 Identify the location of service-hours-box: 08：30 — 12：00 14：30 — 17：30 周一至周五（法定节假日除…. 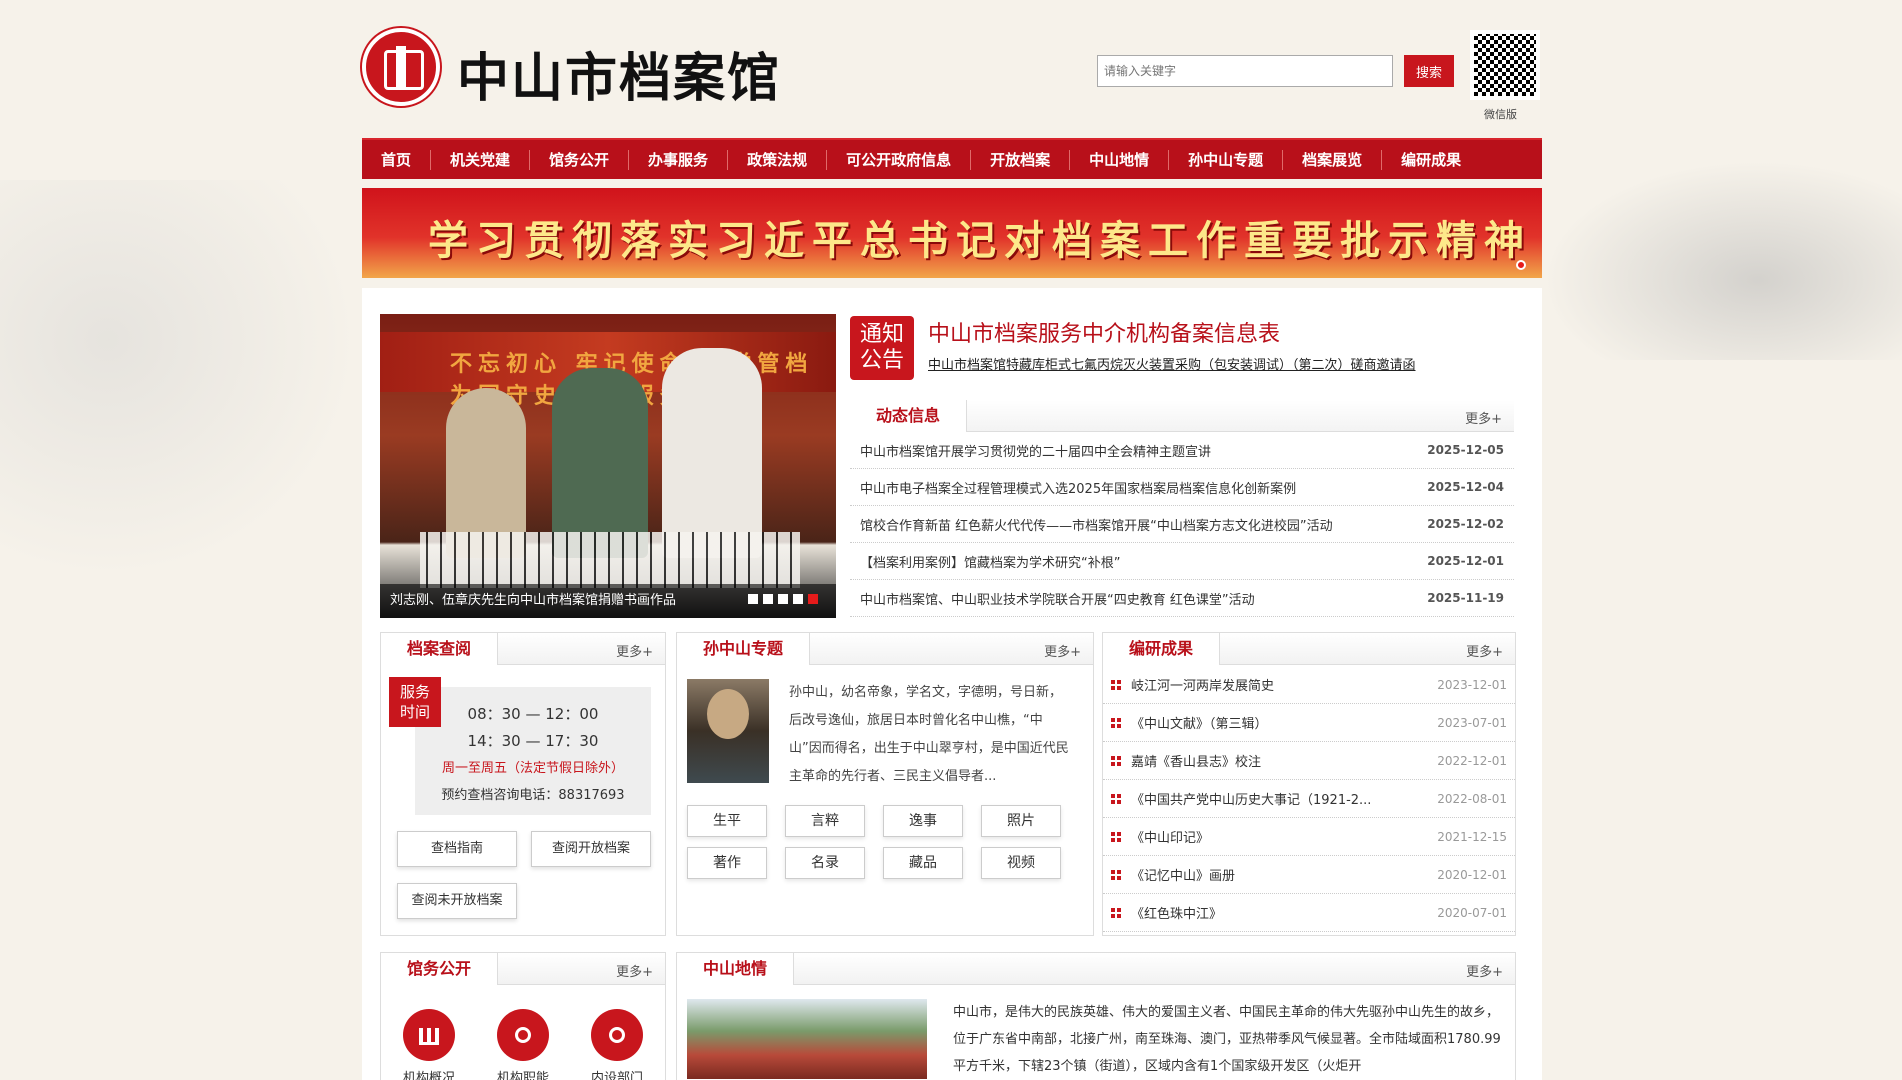
(533, 751).